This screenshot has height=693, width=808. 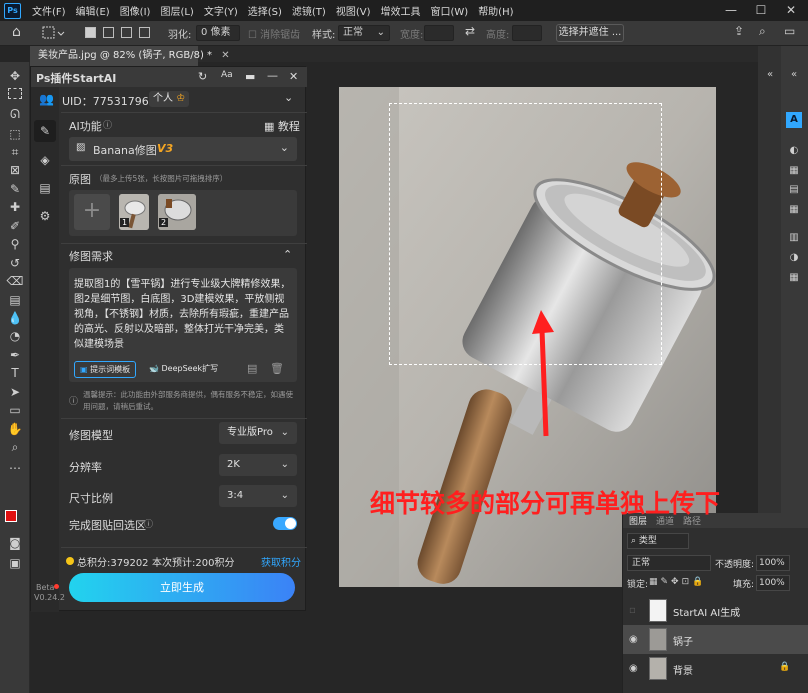 I want to click on menu-filter: 滤镜(T), so click(x=309, y=10).